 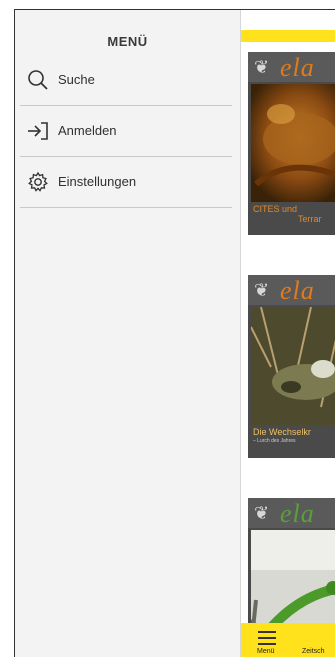 What do you see at coordinates (97, 181) in the screenshot?
I see `menu-item-label: Einstellungen` at bounding box center [97, 181].